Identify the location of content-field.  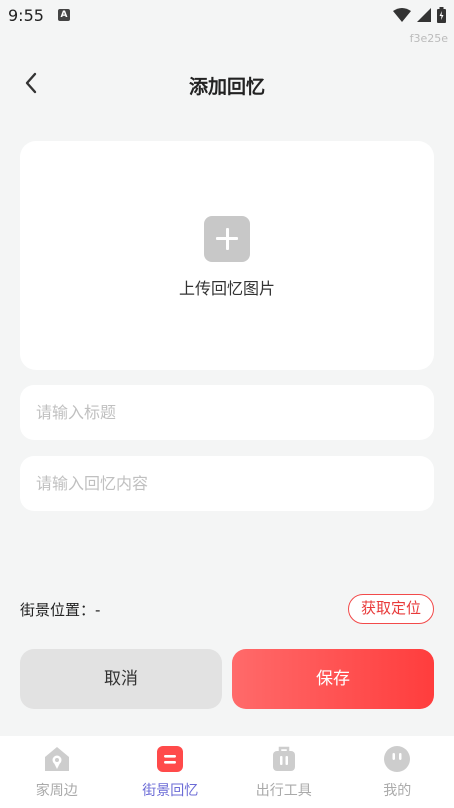
(227, 483).